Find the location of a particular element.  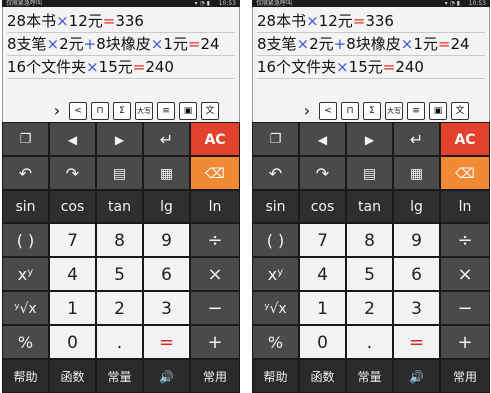

display-toolbar: › < ⊓ Σ 大写 ≡ ▣ 文 is located at coordinates (371, 111).